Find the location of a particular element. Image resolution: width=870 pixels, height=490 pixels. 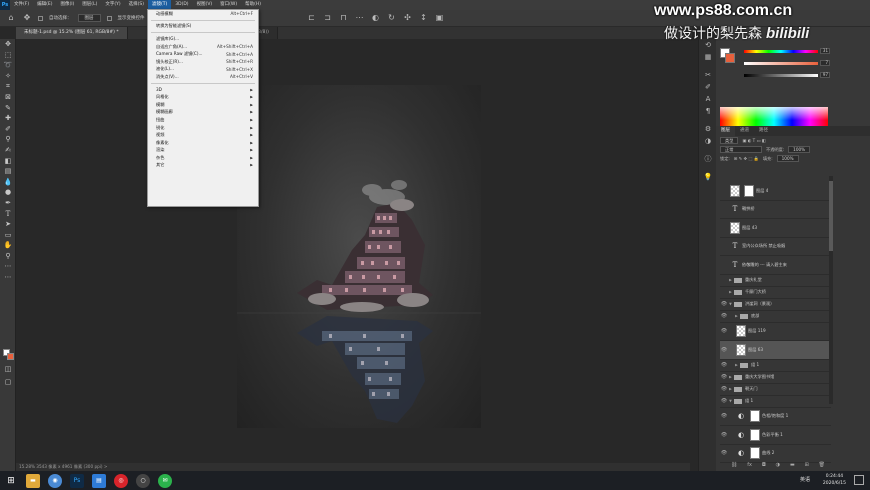

filter-menu-item: 风格化 ▶ is located at coordinates (203, 97).